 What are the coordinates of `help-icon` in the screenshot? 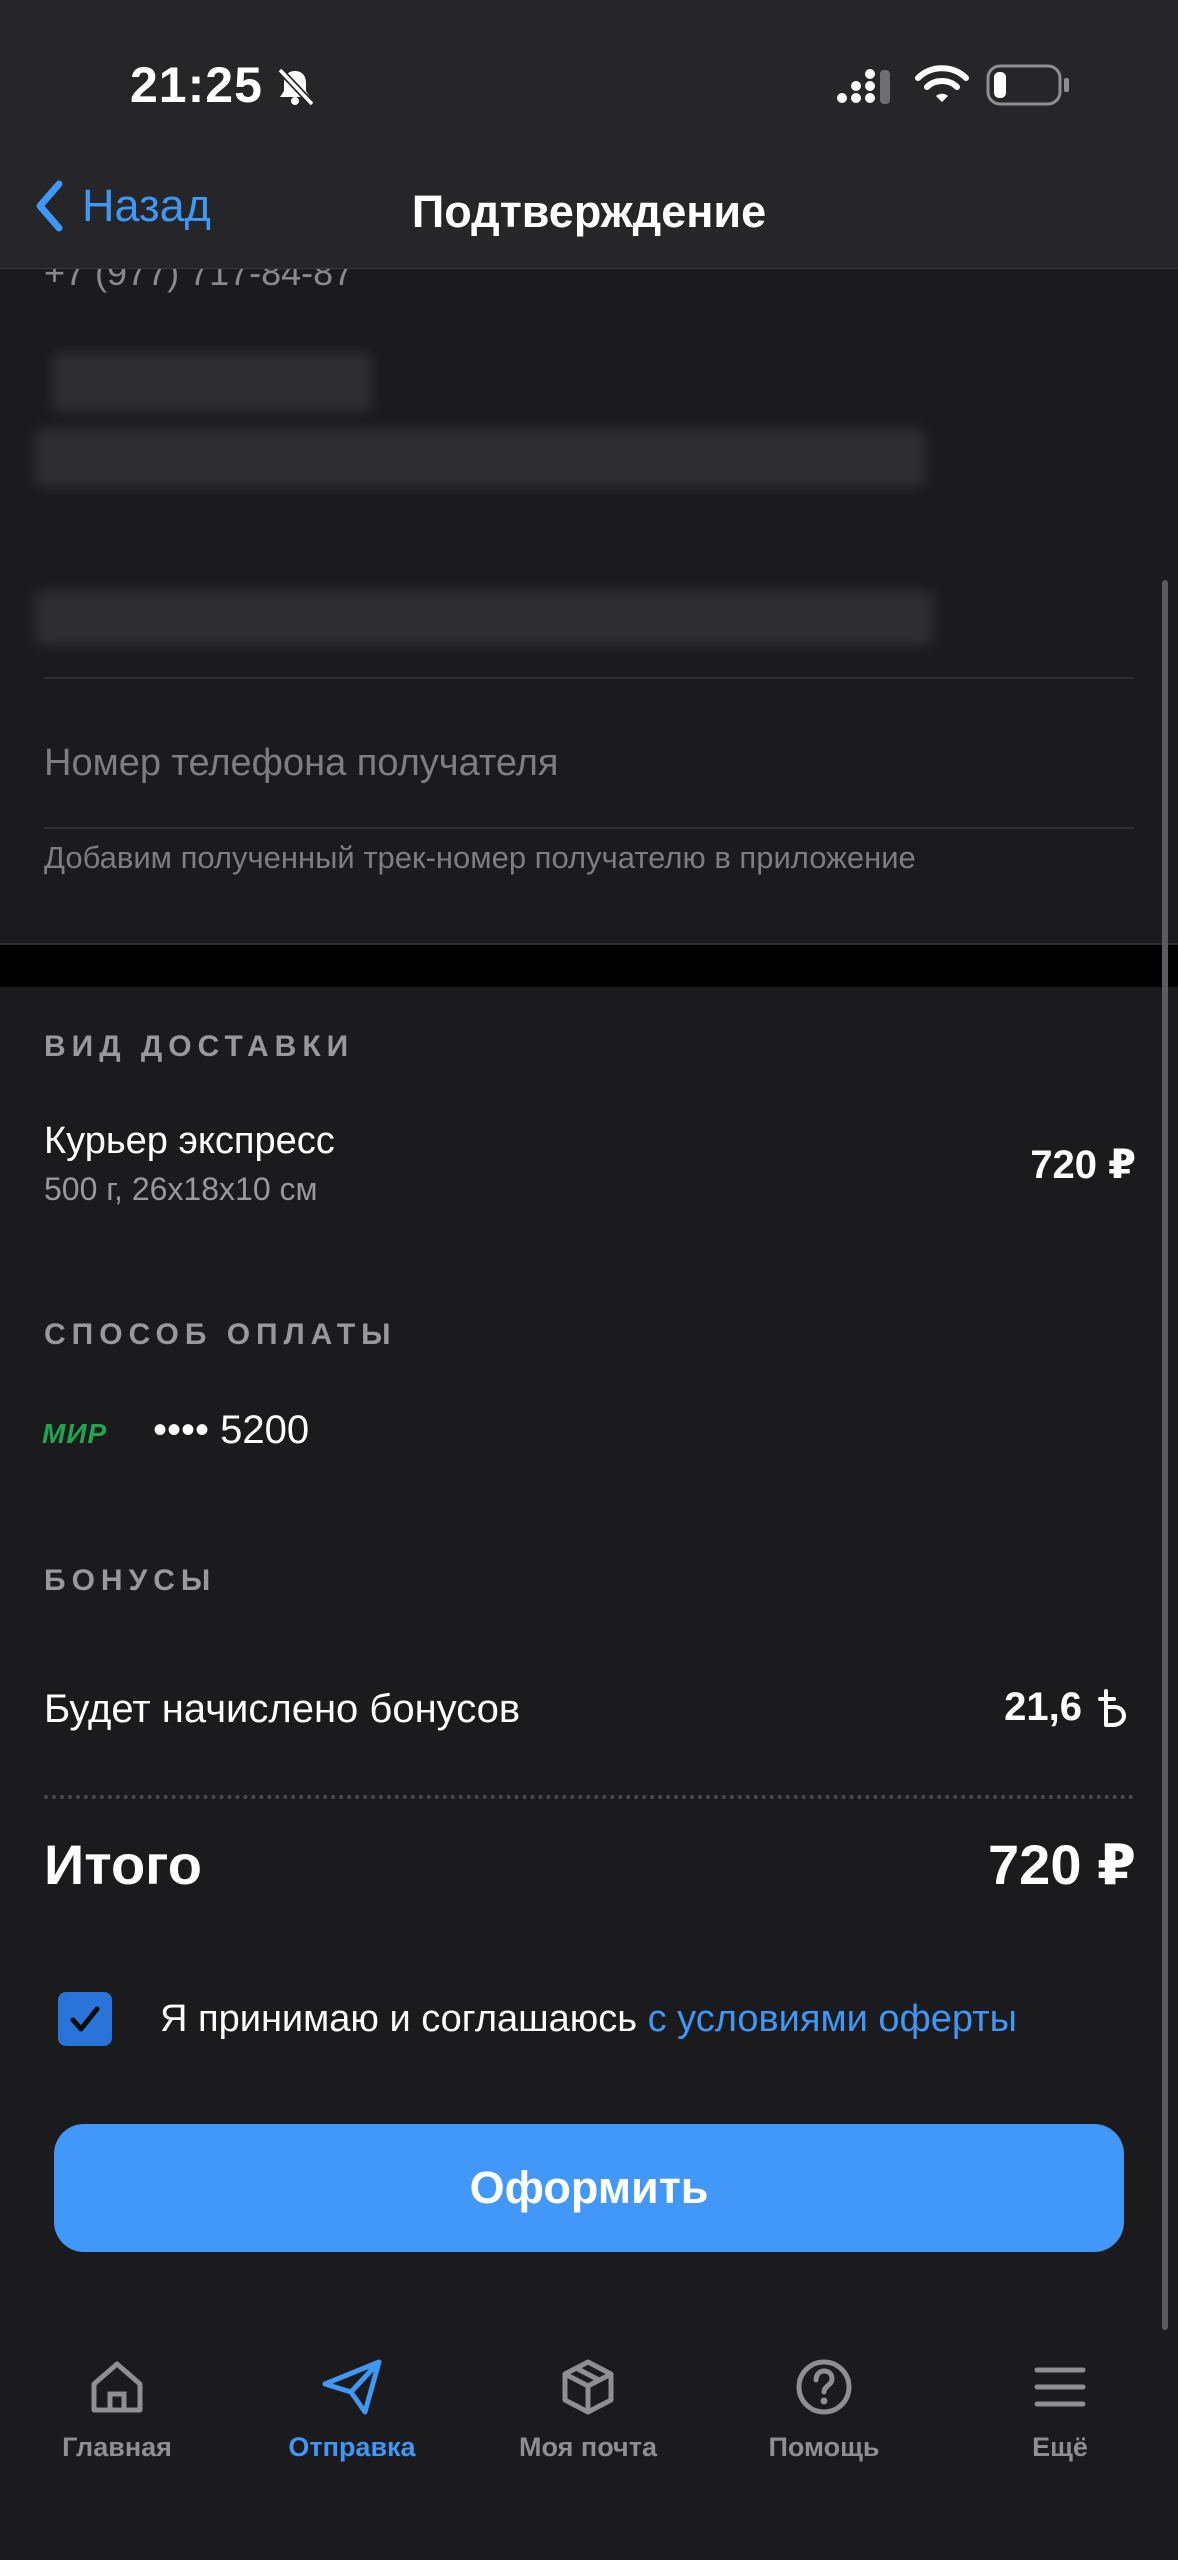 It's located at (824, 2387).